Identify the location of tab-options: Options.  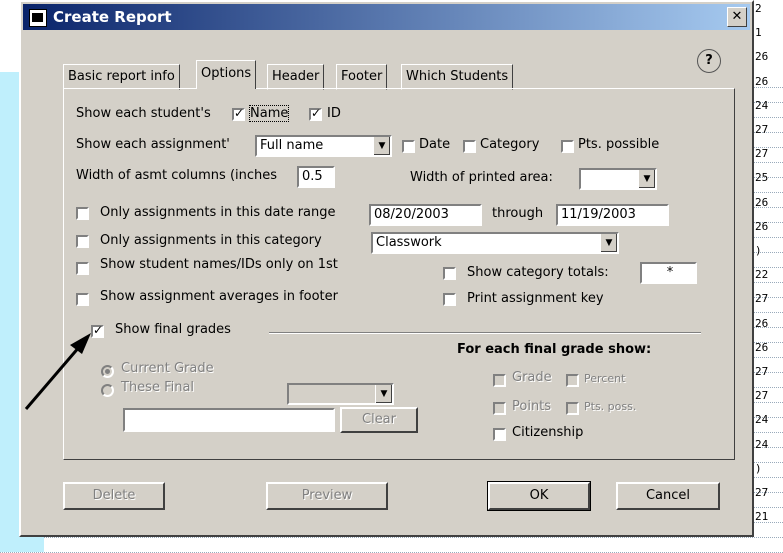
(226, 74).